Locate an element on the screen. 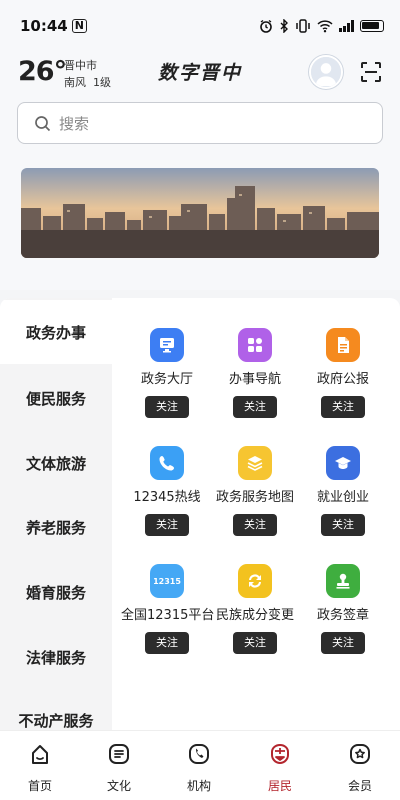 The image size is (400, 800). clock-text: 10:44 is located at coordinates (44, 26).